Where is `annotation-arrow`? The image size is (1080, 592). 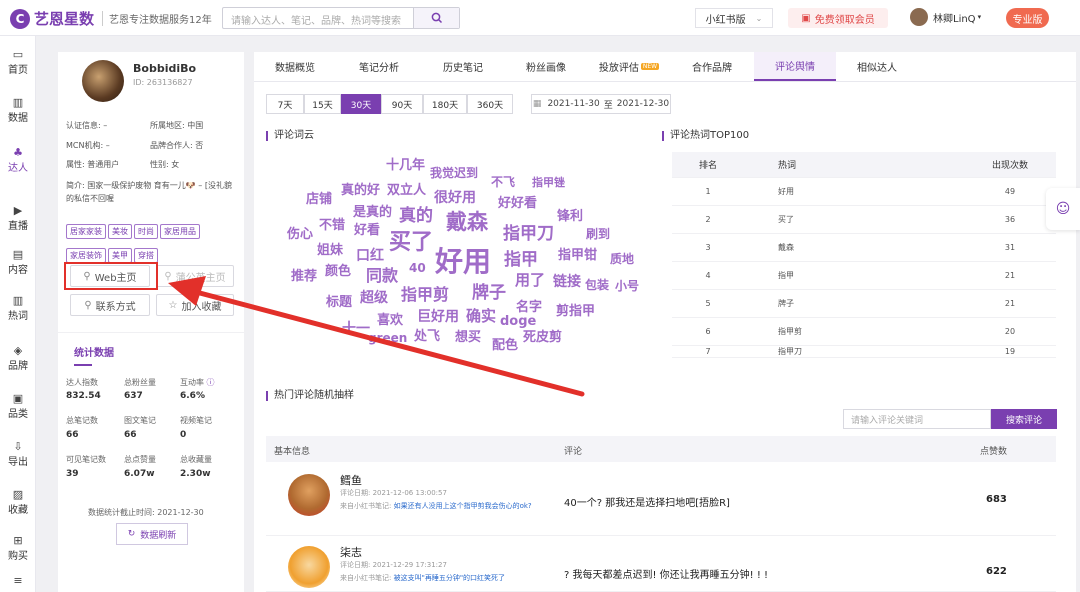 annotation-arrow is located at coordinates (376, 336).